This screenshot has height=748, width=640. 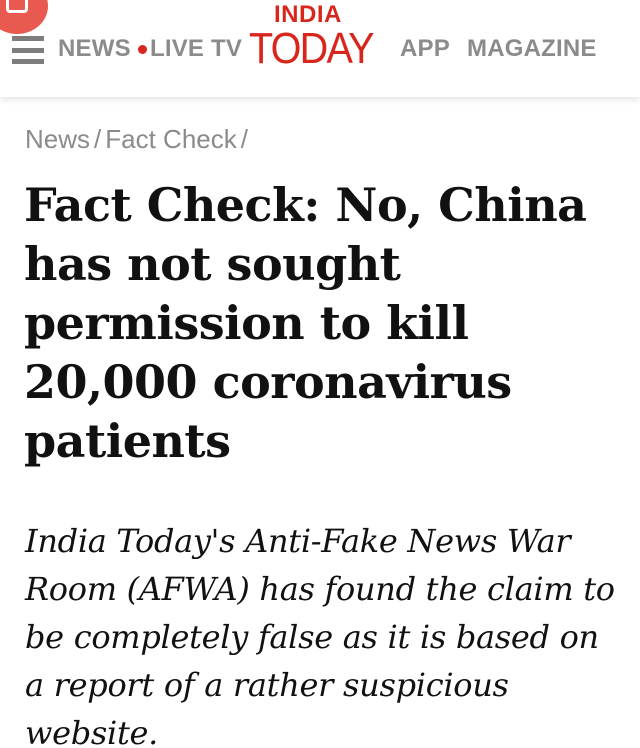 I want to click on live-dot-icon, so click(x=142, y=49).